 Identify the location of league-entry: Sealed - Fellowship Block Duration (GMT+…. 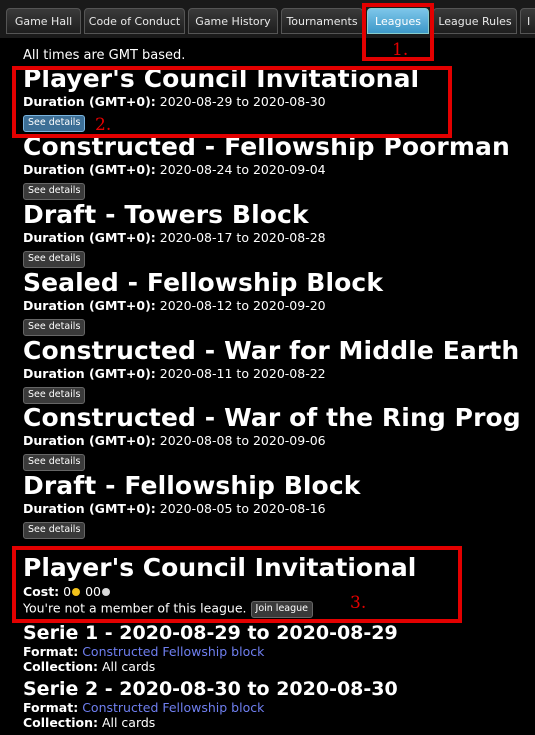
(279, 302).